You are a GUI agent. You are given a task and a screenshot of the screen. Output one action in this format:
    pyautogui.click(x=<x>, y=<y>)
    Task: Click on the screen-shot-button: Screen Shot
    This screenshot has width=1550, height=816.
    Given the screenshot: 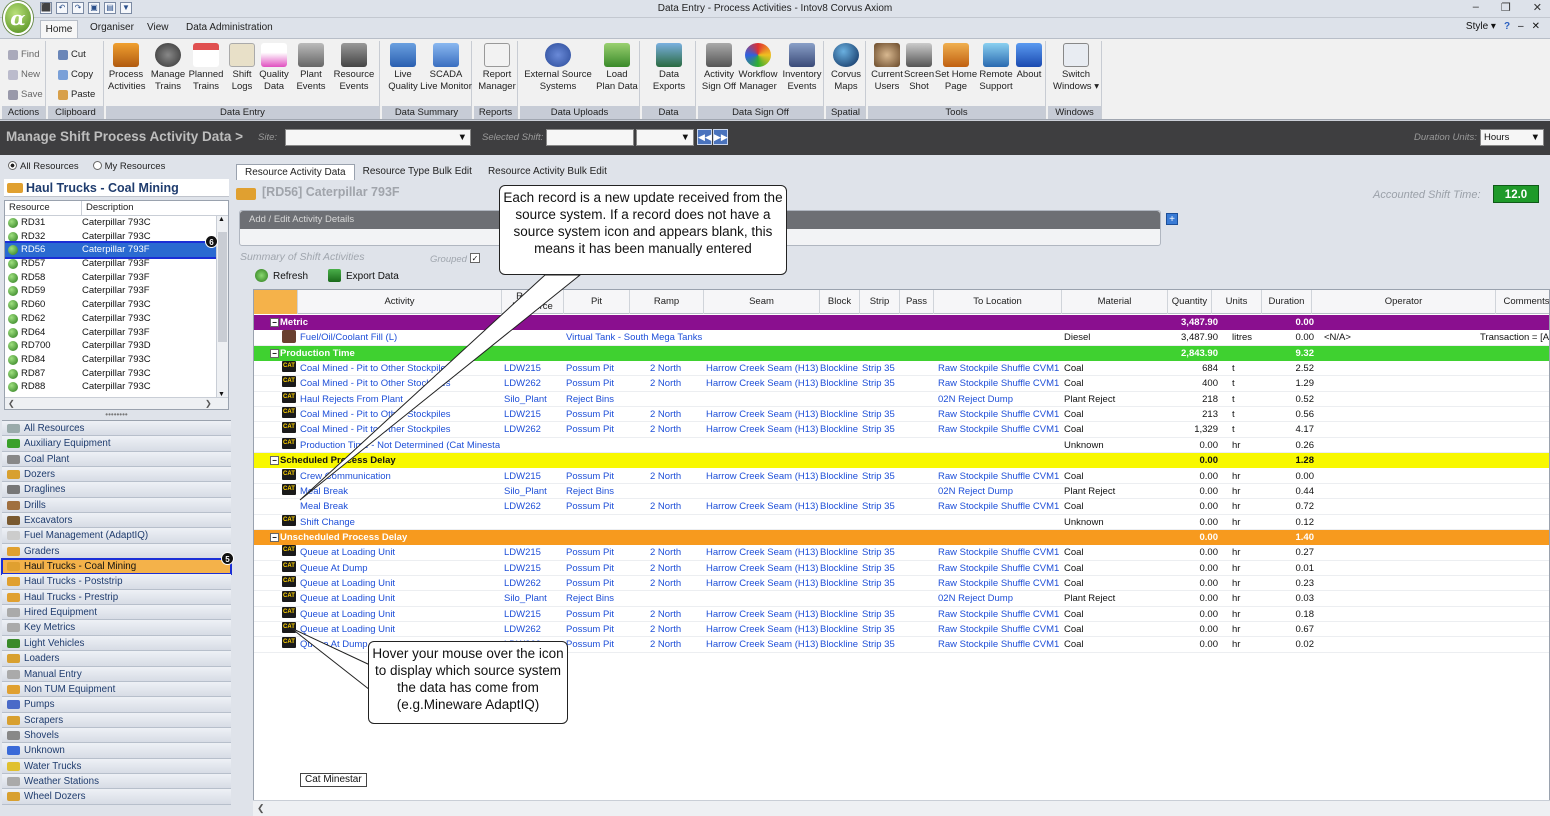 What is the action you would take?
    pyautogui.click(x=919, y=68)
    